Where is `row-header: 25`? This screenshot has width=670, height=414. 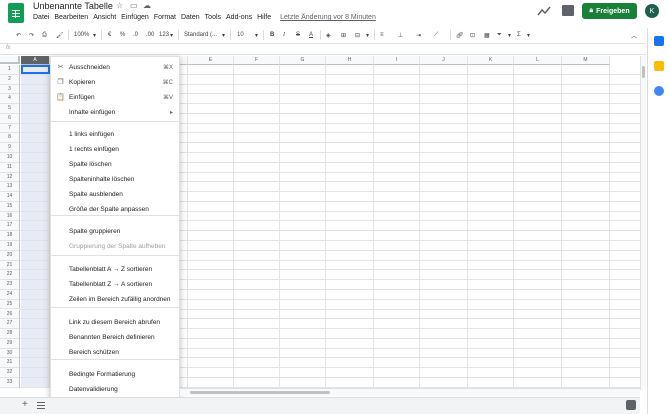
row-header: 25 is located at coordinates (10, 304).